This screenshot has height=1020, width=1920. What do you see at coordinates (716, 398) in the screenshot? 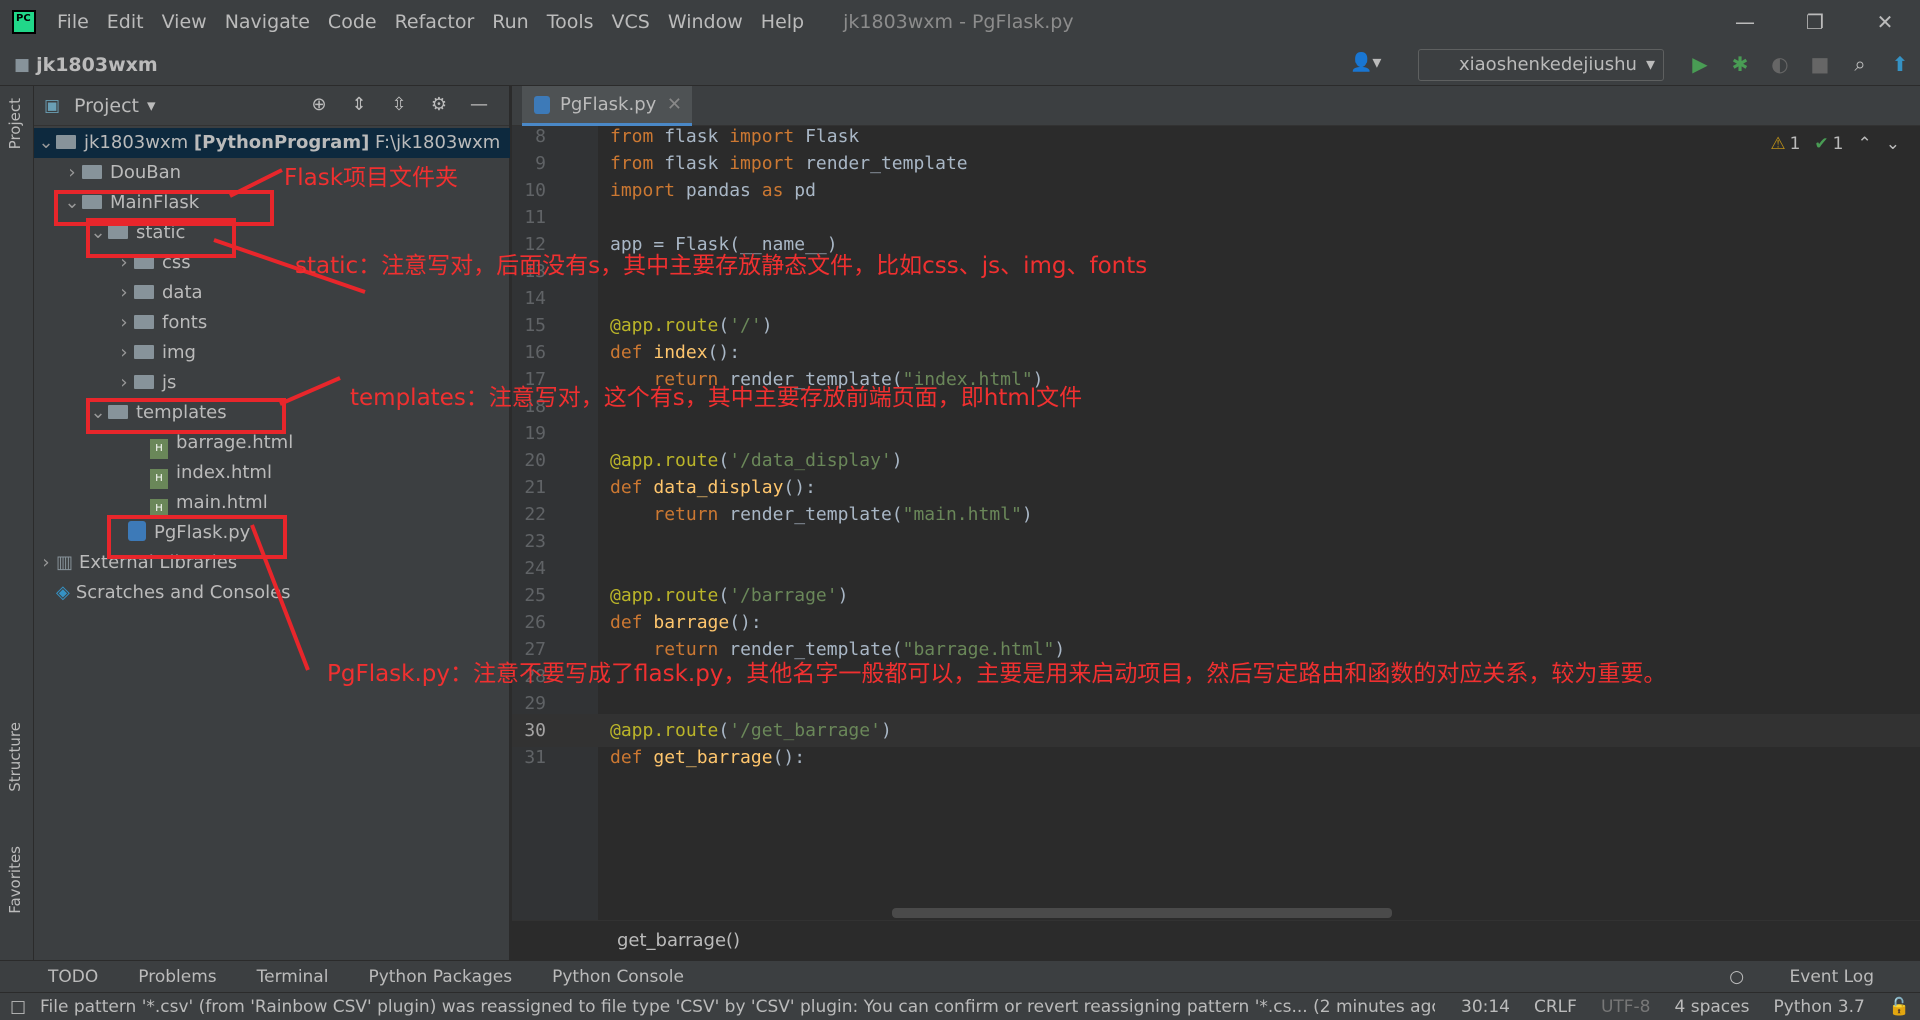
I see `annotation-templates: templates：注意写对，这个有s，其中主要存放前端页面，即html文件` at bounding box center [716, 398].